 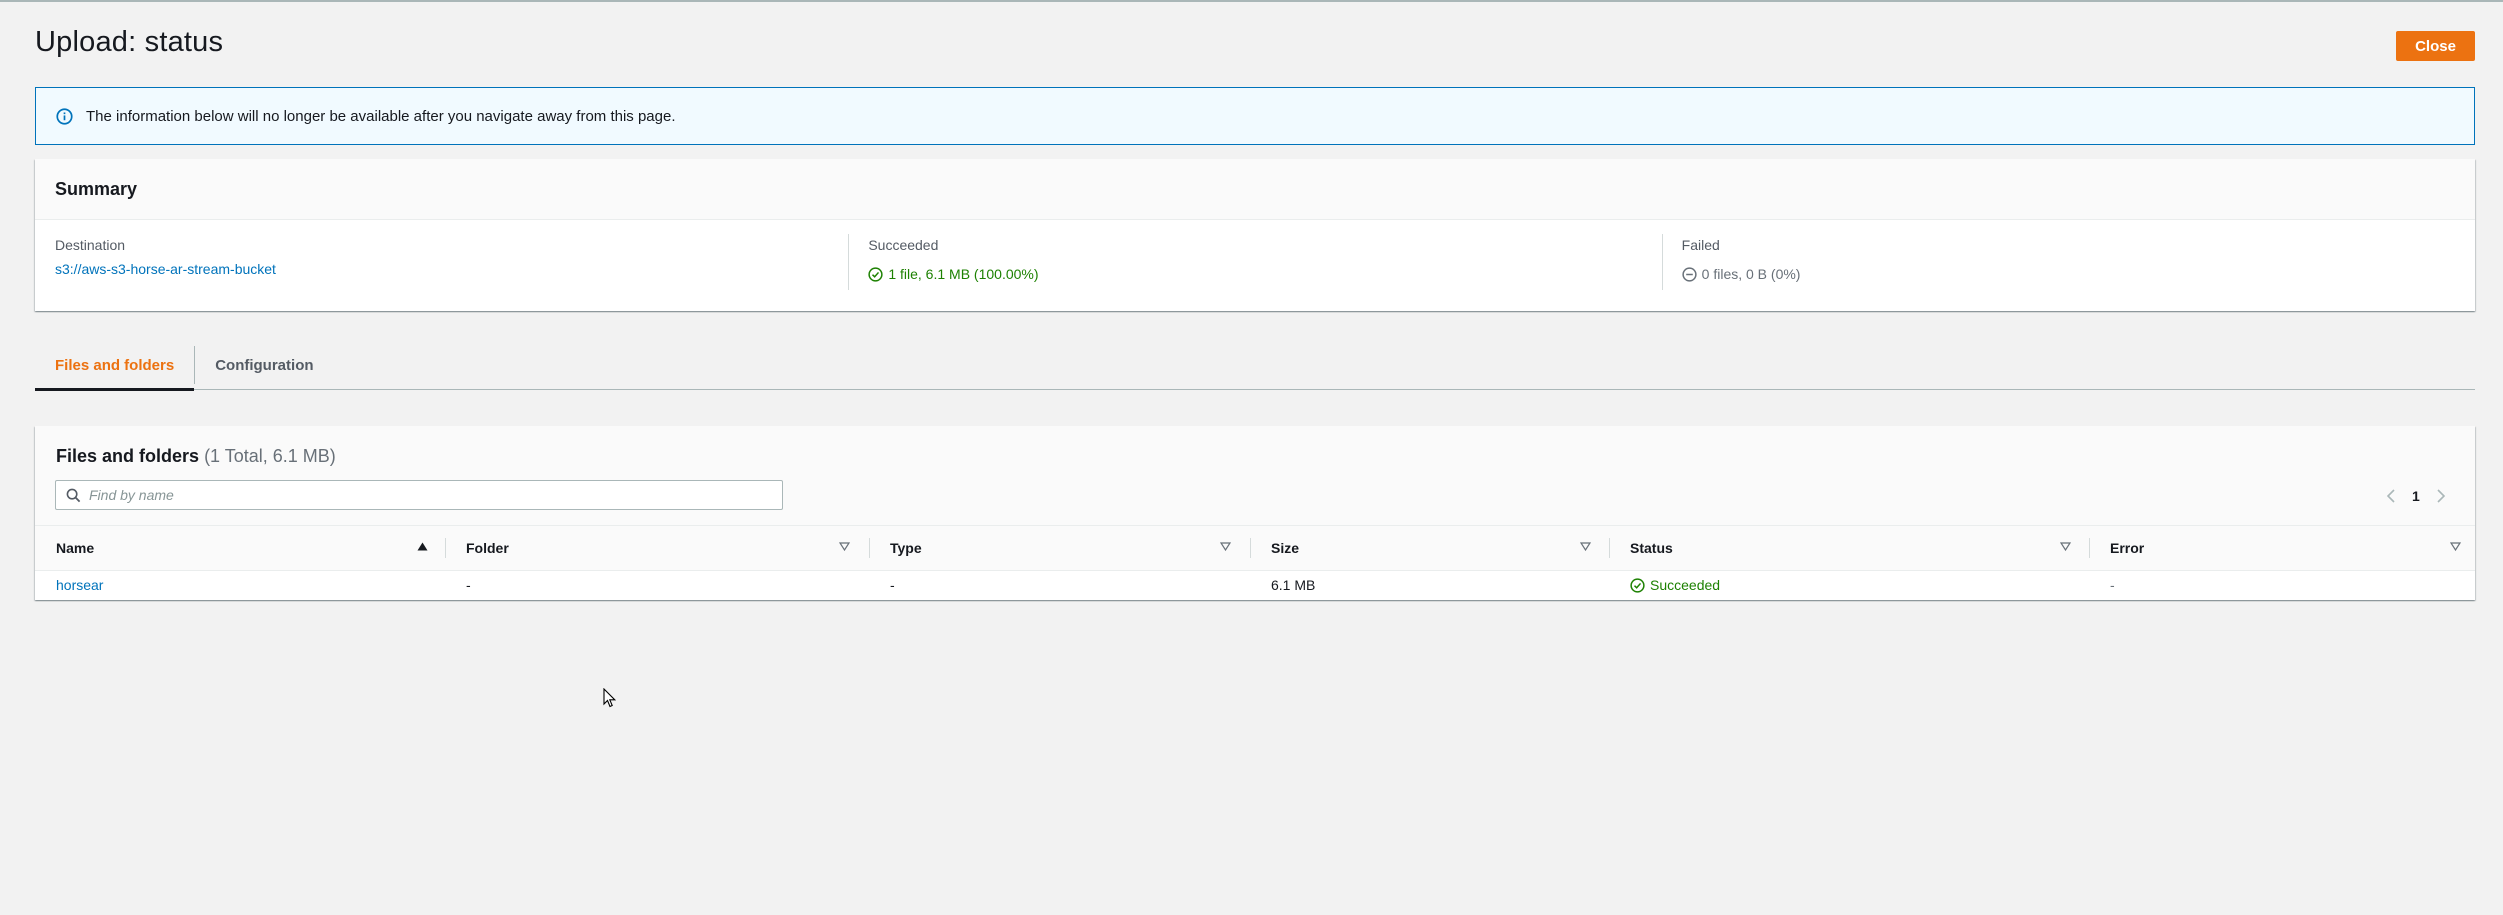 I want to click on table-header-row: Name Folder Type Size Status Error, so click(x=1255, y=548).